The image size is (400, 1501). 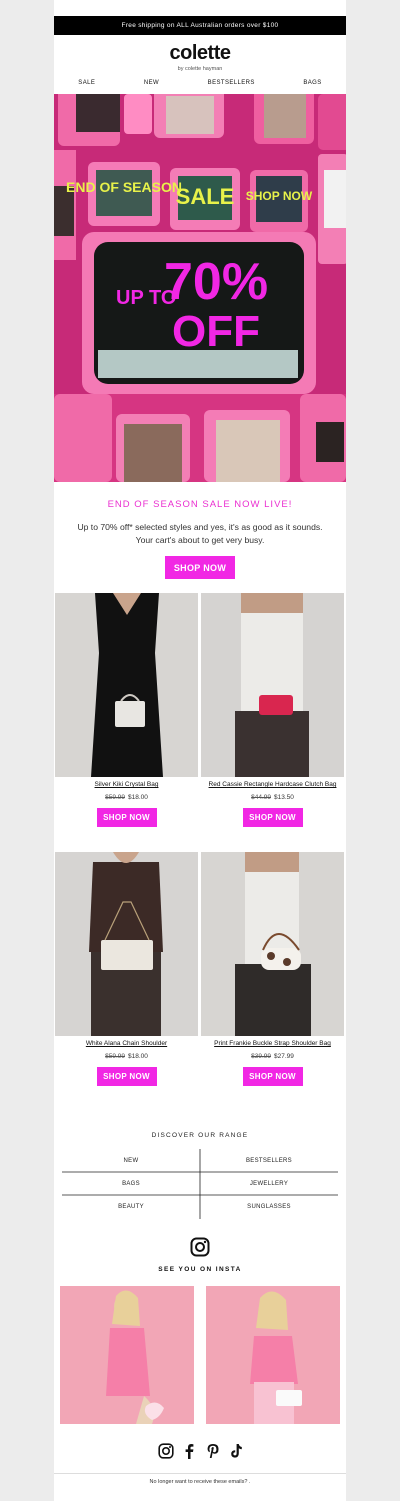 I want to click on product-name: White Alana Chain Shoulder, so click(x=126, y=1044).